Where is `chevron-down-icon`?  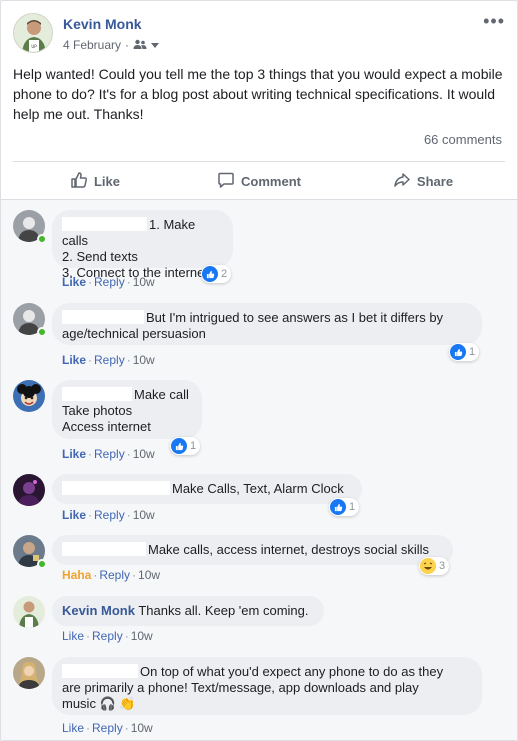 chevron-down-icon is located at coordinates (155, 45).